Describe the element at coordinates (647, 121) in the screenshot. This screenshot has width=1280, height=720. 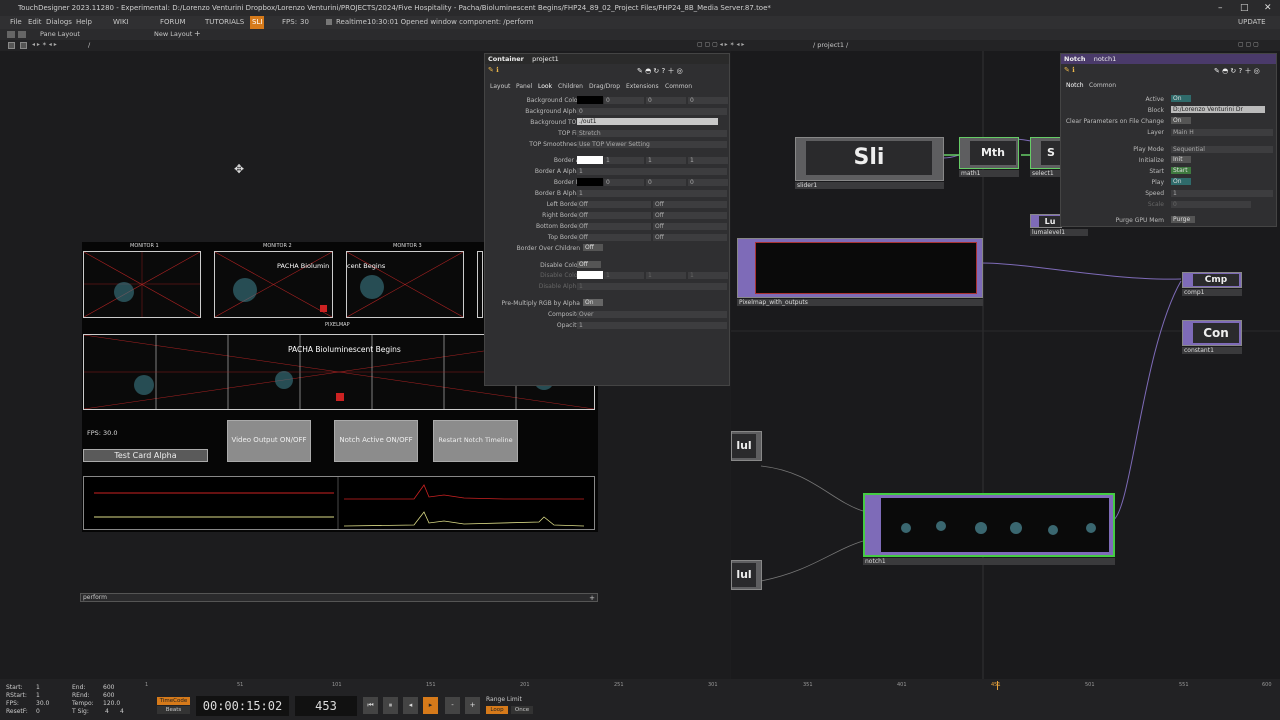
I see `background-top-field: ./out1` at that location.